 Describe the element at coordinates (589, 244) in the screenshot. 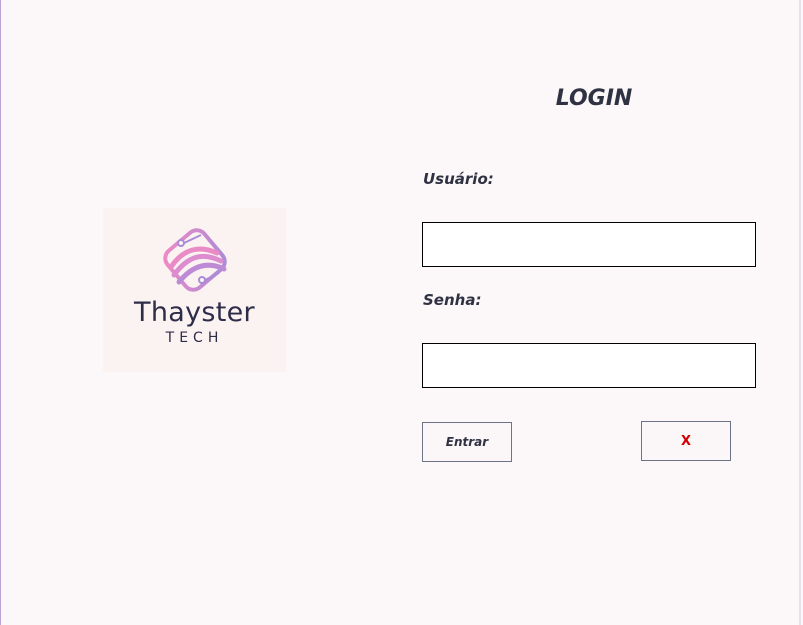

I see `username-input` at that location.